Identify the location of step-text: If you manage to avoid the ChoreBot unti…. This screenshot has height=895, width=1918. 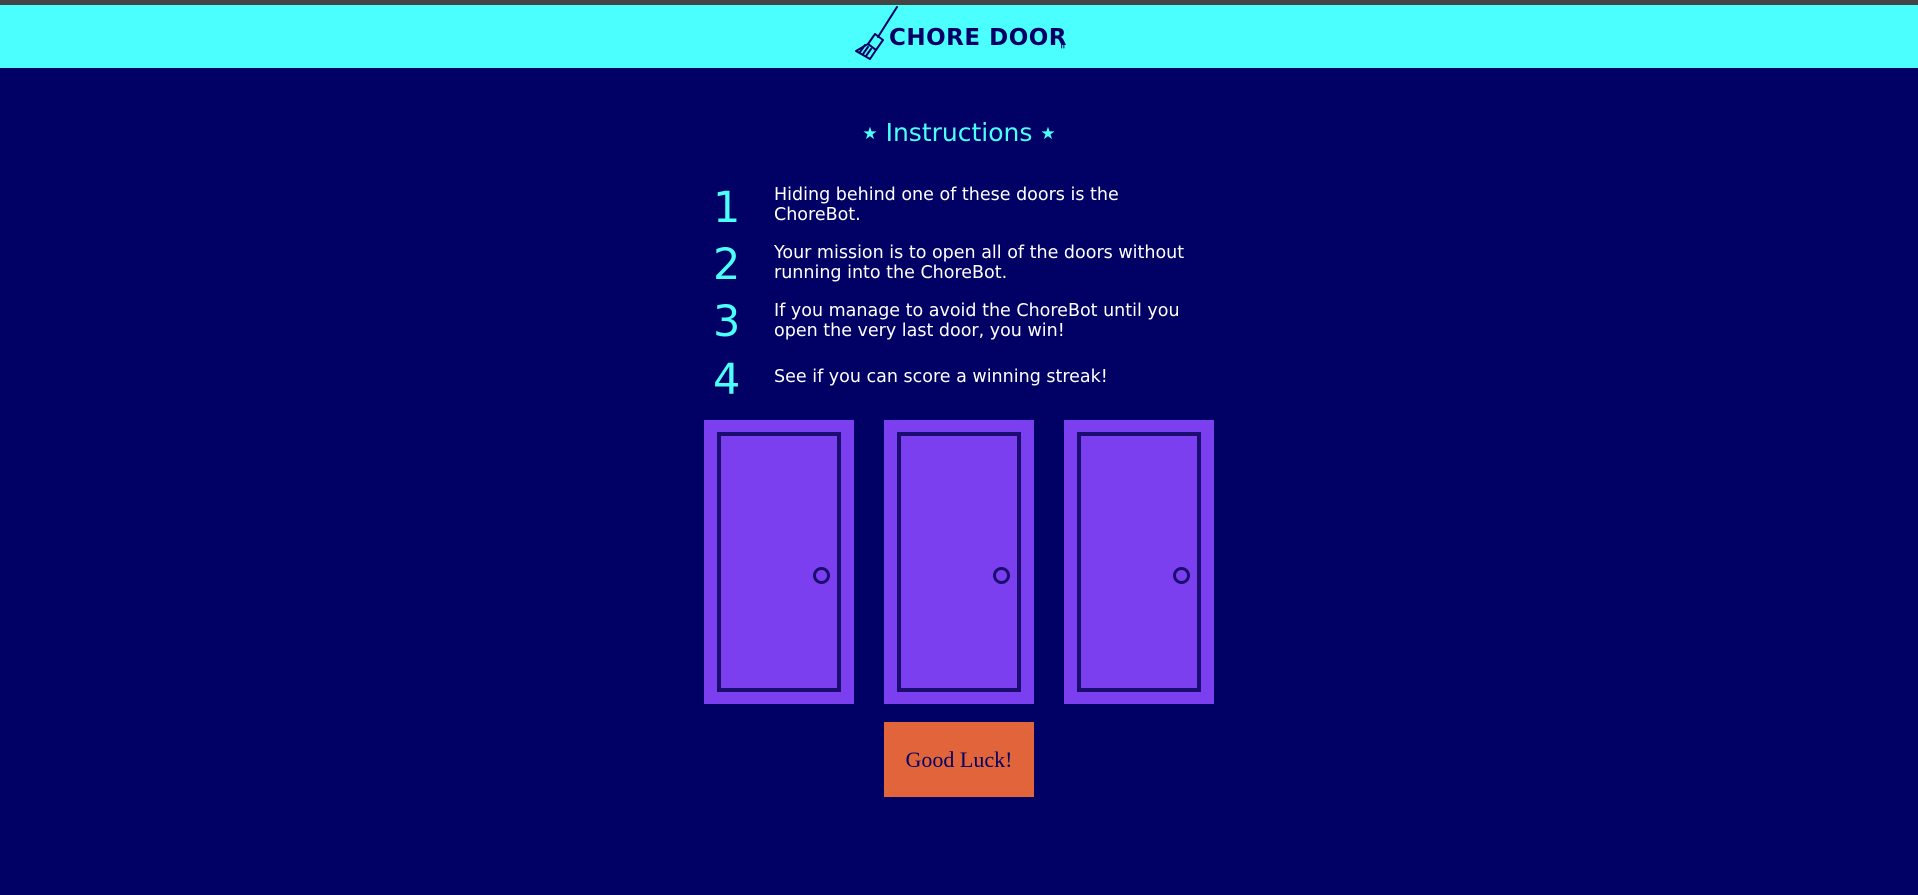
(977, 321).